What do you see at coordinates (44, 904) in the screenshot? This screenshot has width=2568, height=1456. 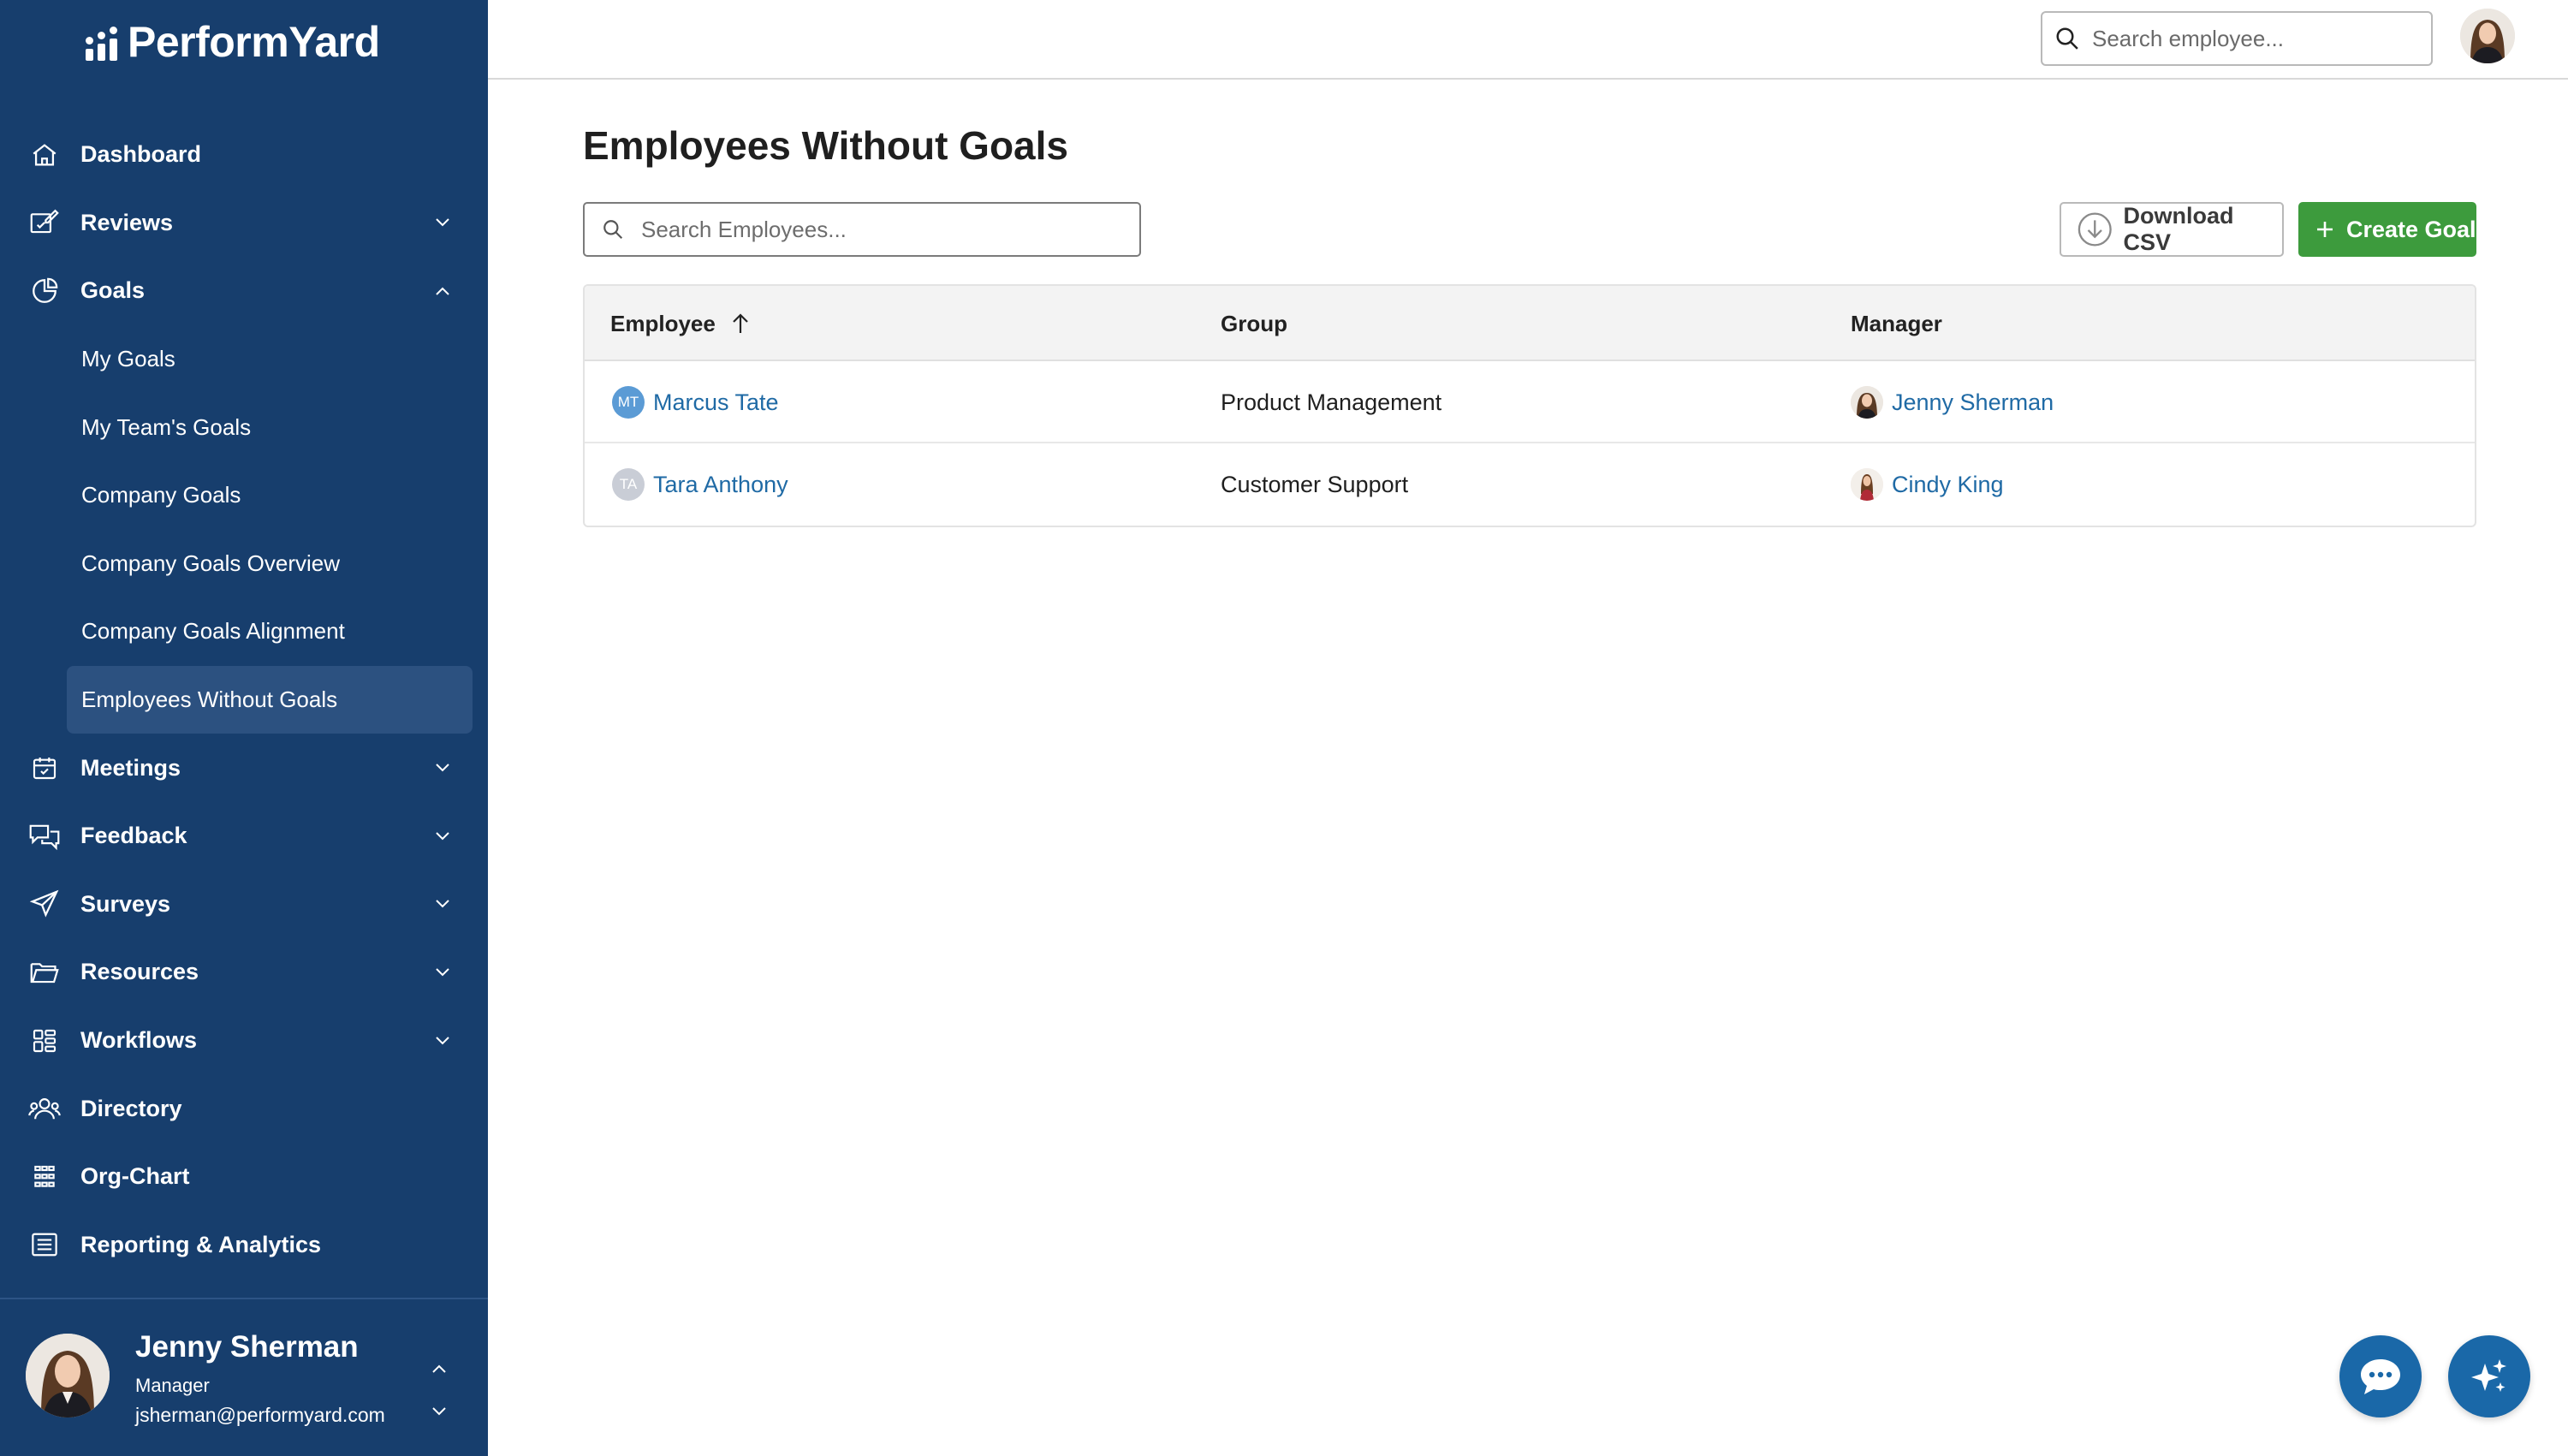 I see `paper-plane-icon` at bounding box center [44, 904].